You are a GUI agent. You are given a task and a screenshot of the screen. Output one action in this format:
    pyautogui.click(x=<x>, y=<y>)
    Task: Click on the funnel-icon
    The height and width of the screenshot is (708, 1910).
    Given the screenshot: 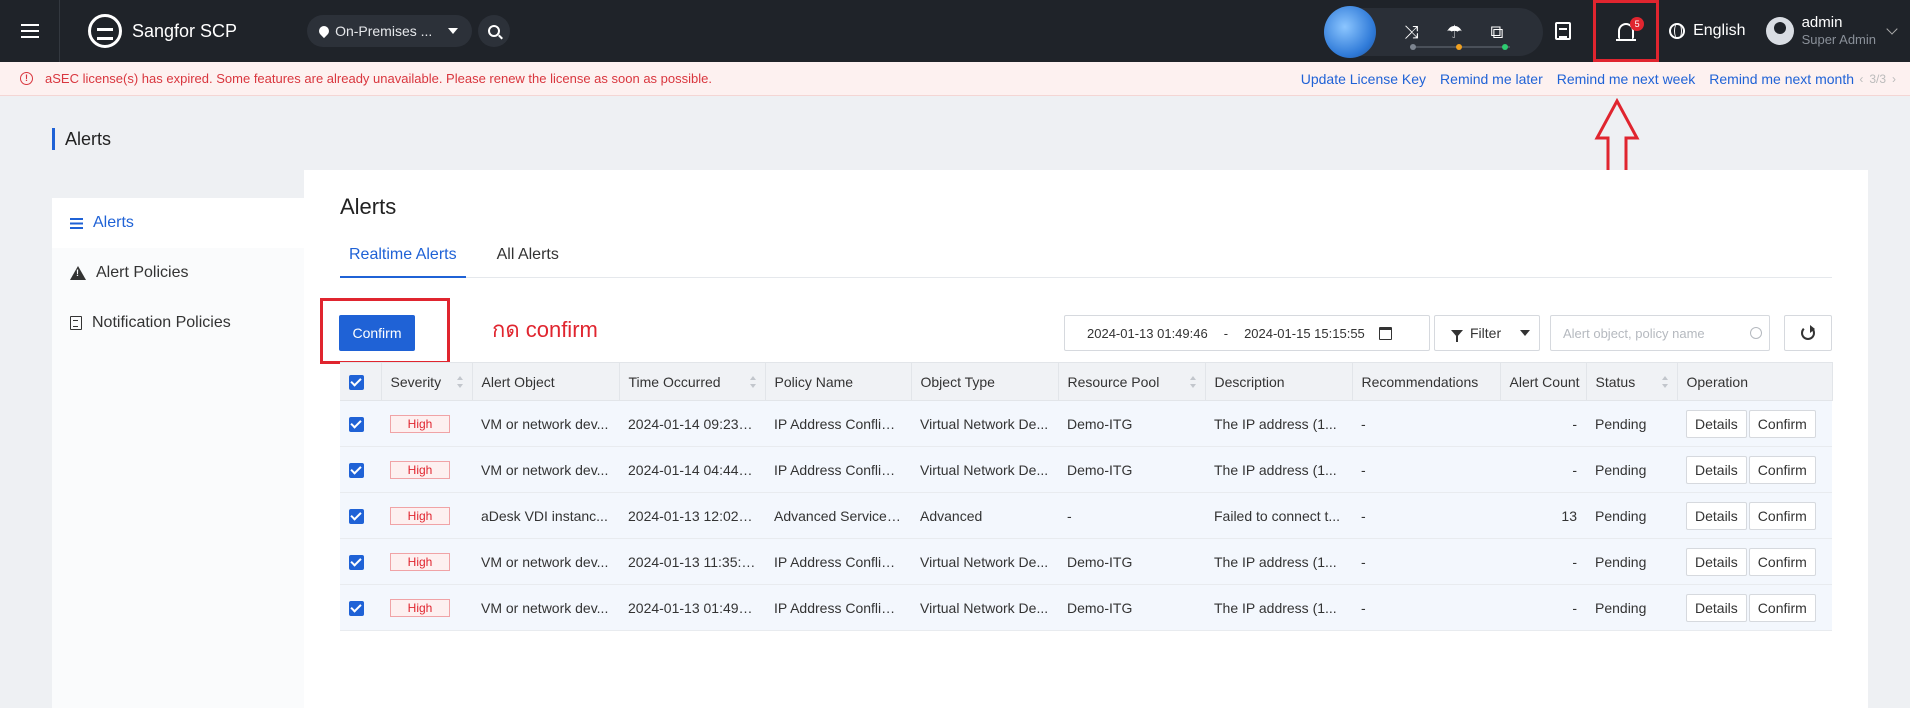 What is the action you would take?
    pyautogui.click(x=1457, y=335)
    